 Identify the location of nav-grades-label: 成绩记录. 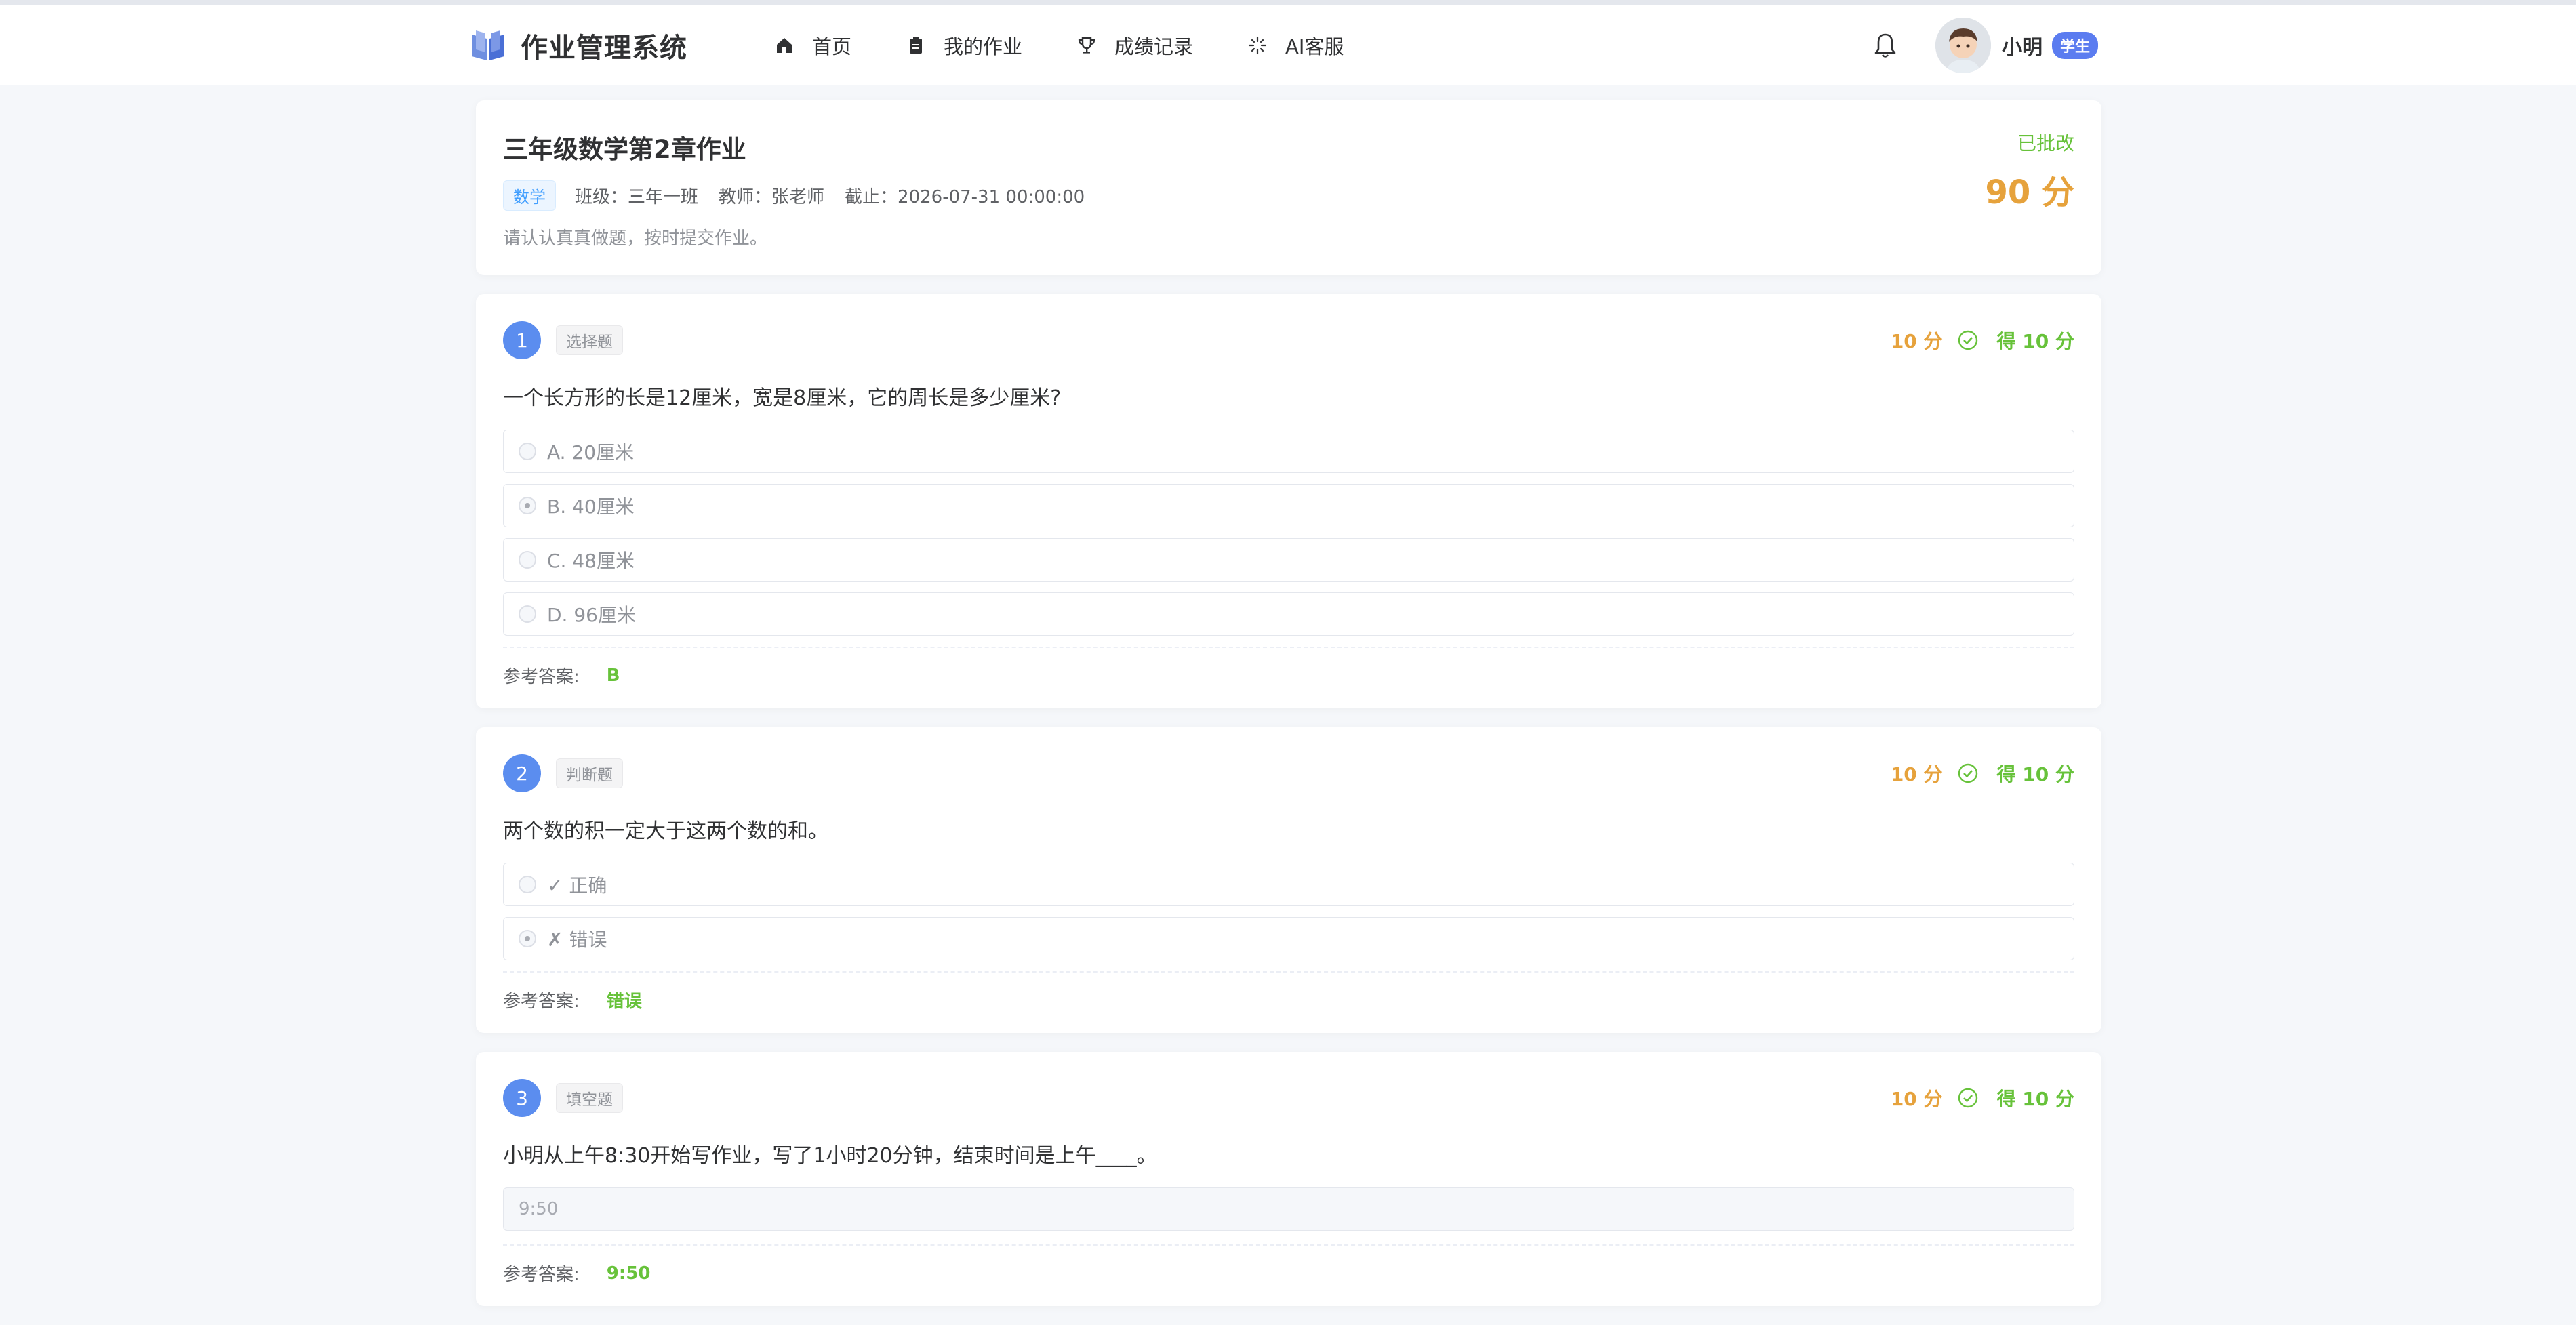
(1154, 46).